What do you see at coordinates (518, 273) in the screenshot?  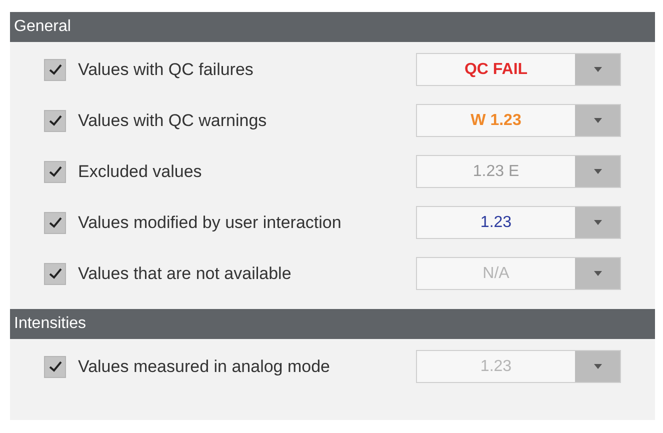 I see `value-dropdown: N/A` at bounding box center [518, 273].